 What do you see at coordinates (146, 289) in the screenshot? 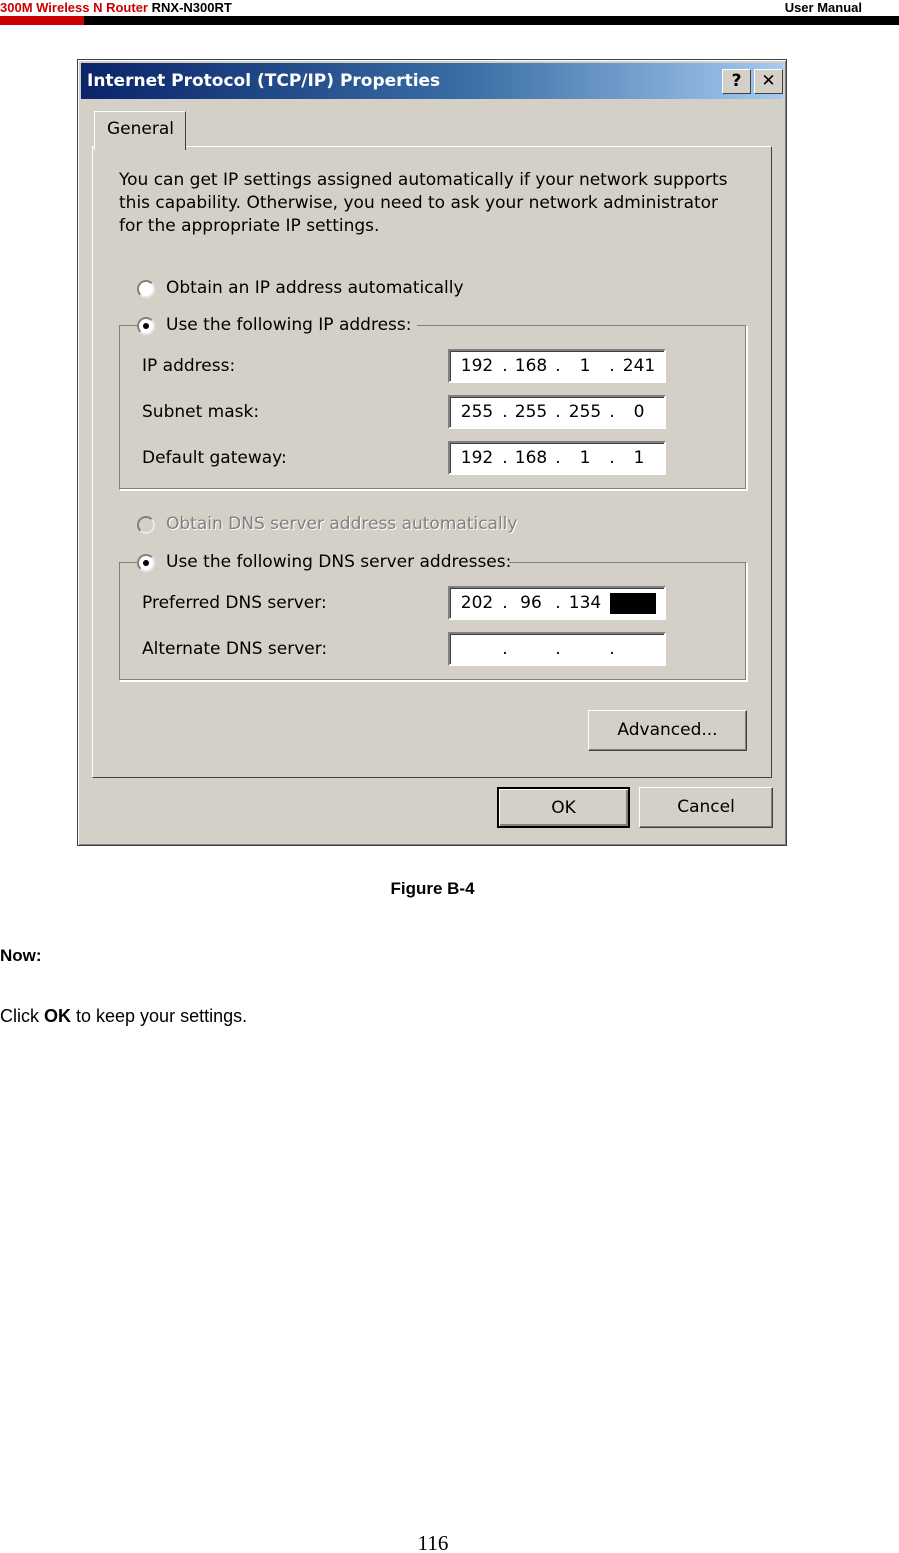
I see `ip-auto-radio` at bounding box center [146, 289].